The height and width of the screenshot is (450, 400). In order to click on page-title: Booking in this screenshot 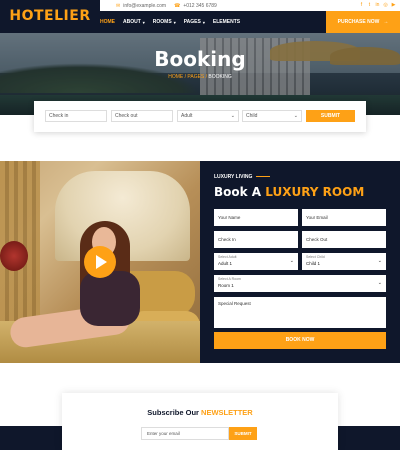, I will do `click(200, 59)`.